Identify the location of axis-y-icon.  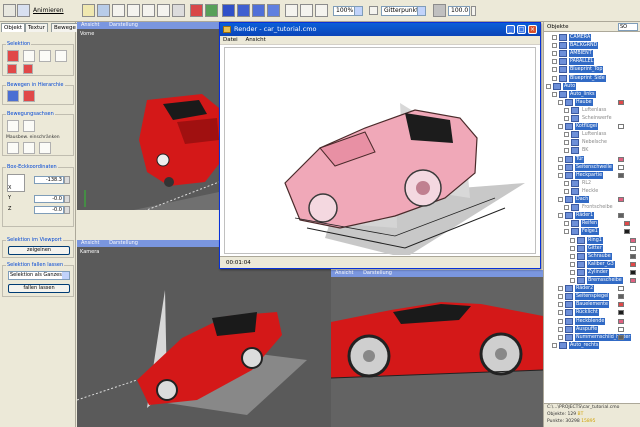
(29, 126).